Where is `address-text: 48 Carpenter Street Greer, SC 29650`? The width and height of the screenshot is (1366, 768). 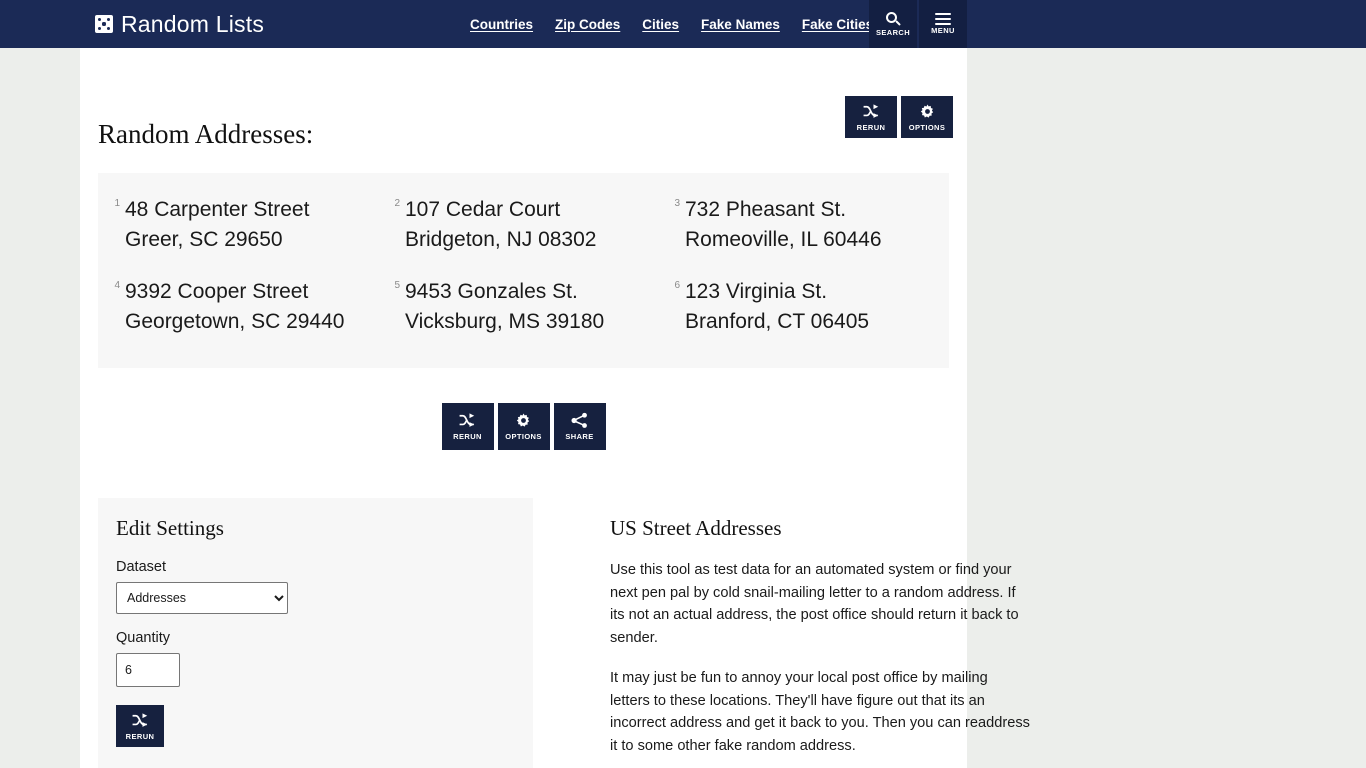
address-text: 48 Carpenter Street Greer, SC 29650 is located at coordinates (217, 225).